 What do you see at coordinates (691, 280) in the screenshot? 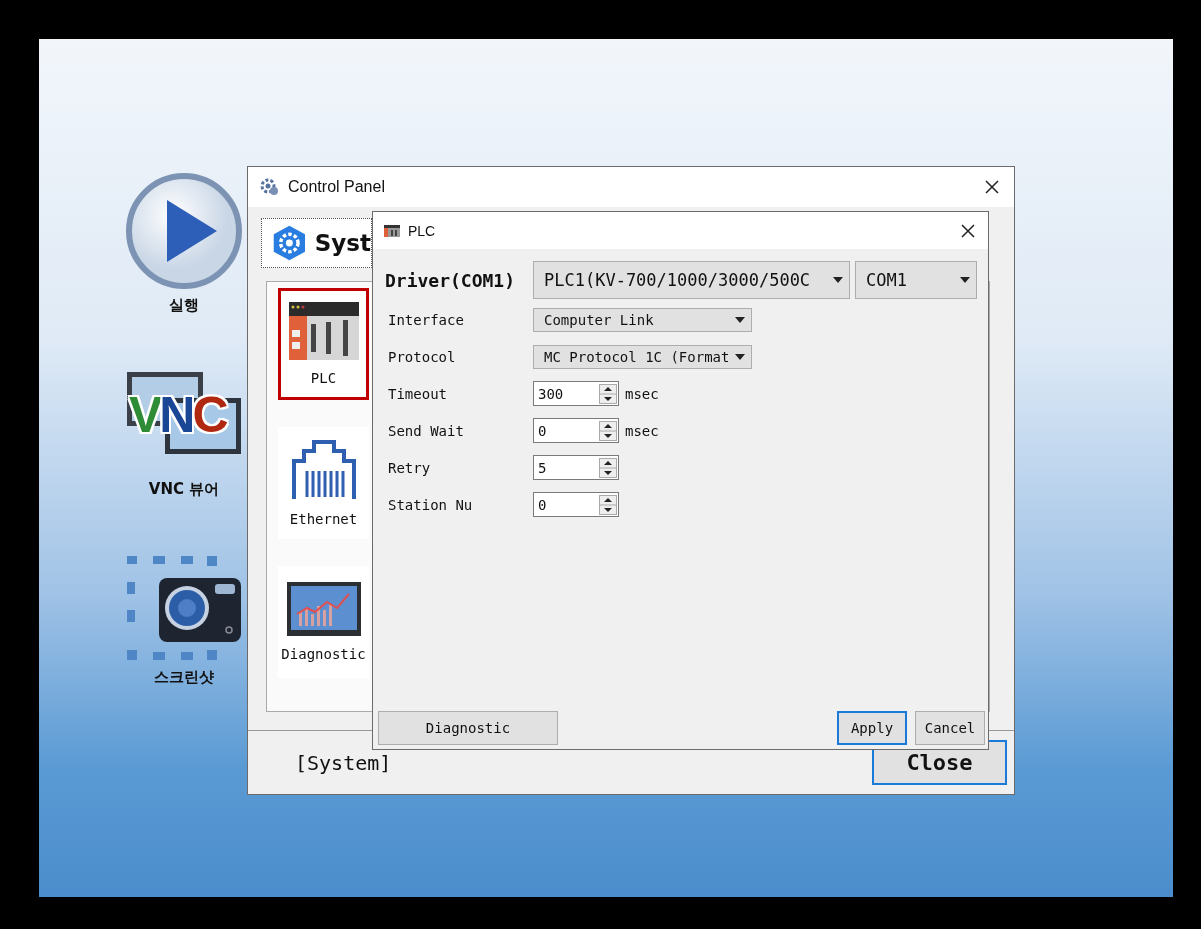
I see `driver-dropdown: PLC1(KV-700/1000/3000/500C` at bounding box center [691, 280].